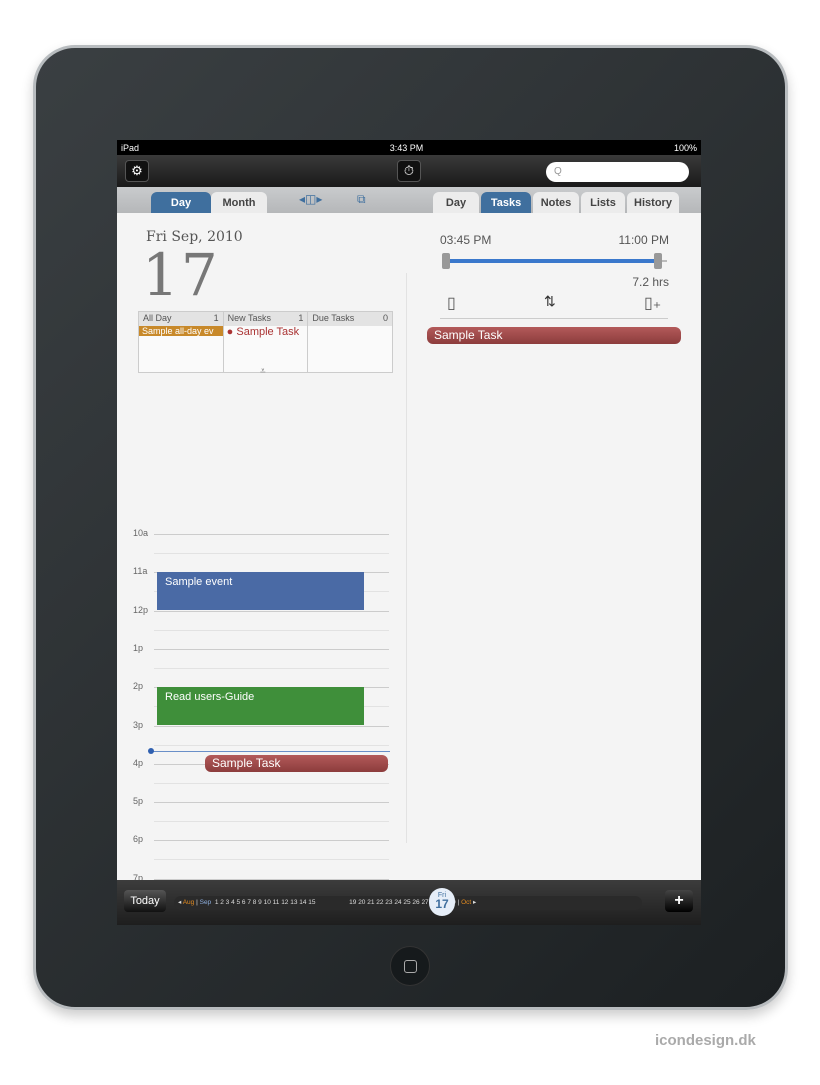 The width and height of the screenshot is (820, 1085). Describe the element at coordinates (554, 318) in the screenshot. I see `divider` at that location.